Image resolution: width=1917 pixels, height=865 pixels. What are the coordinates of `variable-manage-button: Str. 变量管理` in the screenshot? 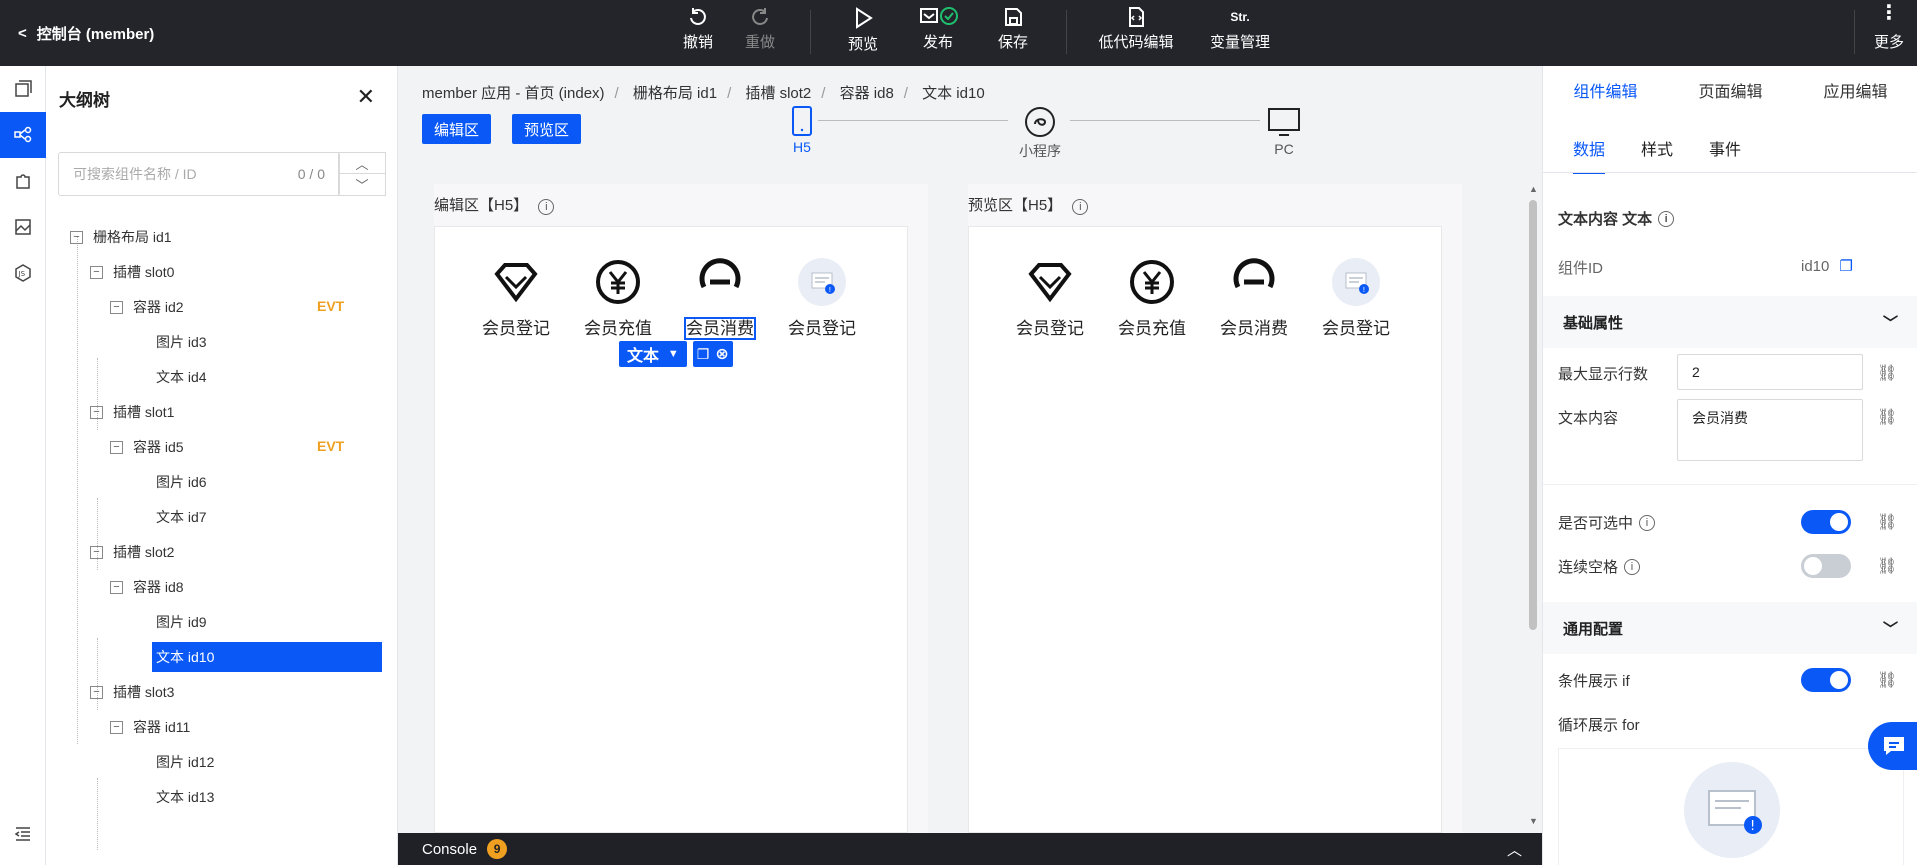 It's located at (1240, 29).